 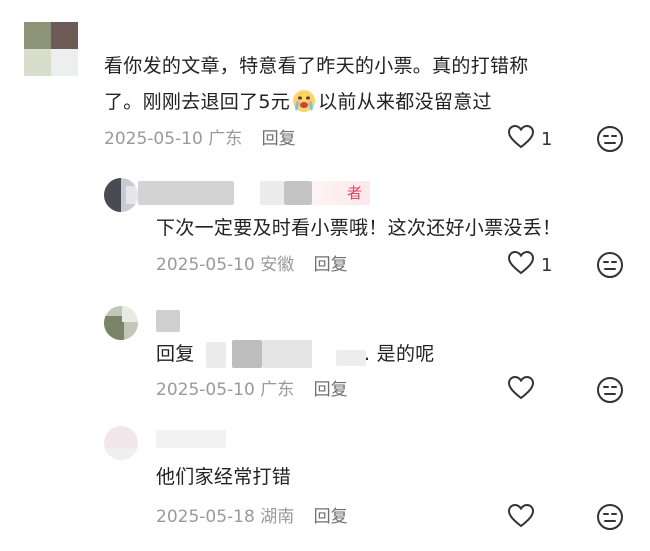 I want to click on crying-face-icon, so click(x=304, y=105).